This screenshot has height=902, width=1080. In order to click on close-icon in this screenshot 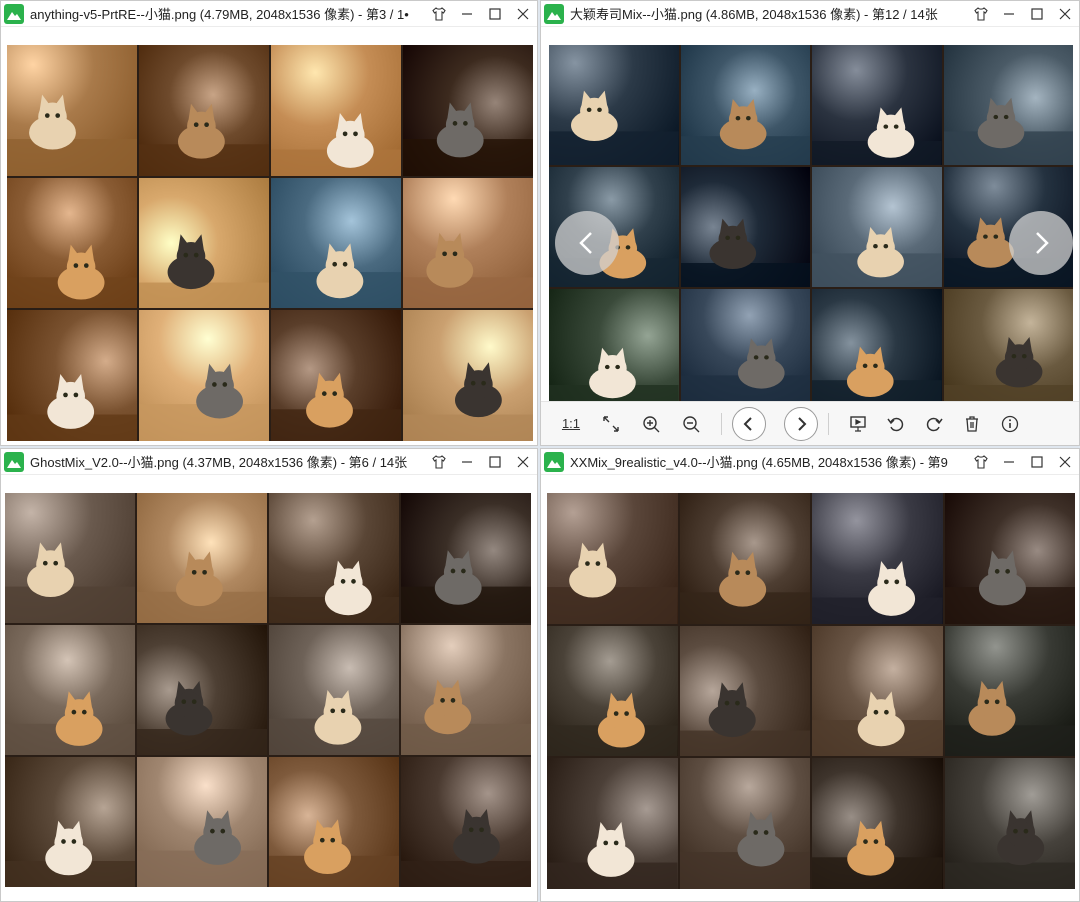, I will do `click(523, 461)`.